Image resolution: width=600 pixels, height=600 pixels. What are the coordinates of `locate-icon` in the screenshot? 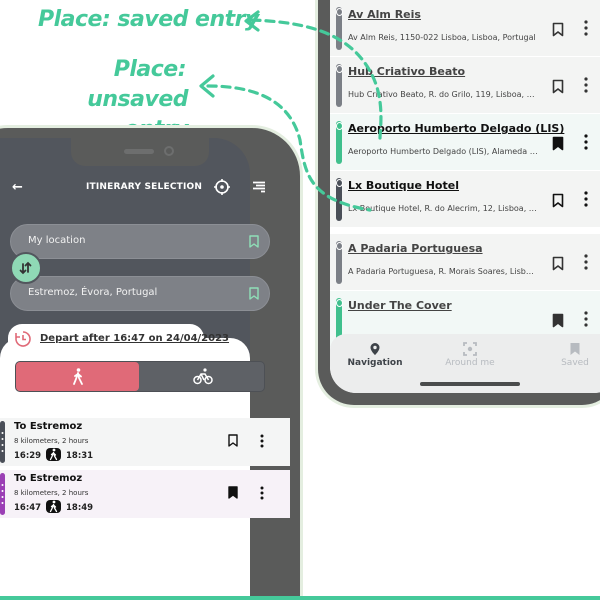 It's located at (222, 187).